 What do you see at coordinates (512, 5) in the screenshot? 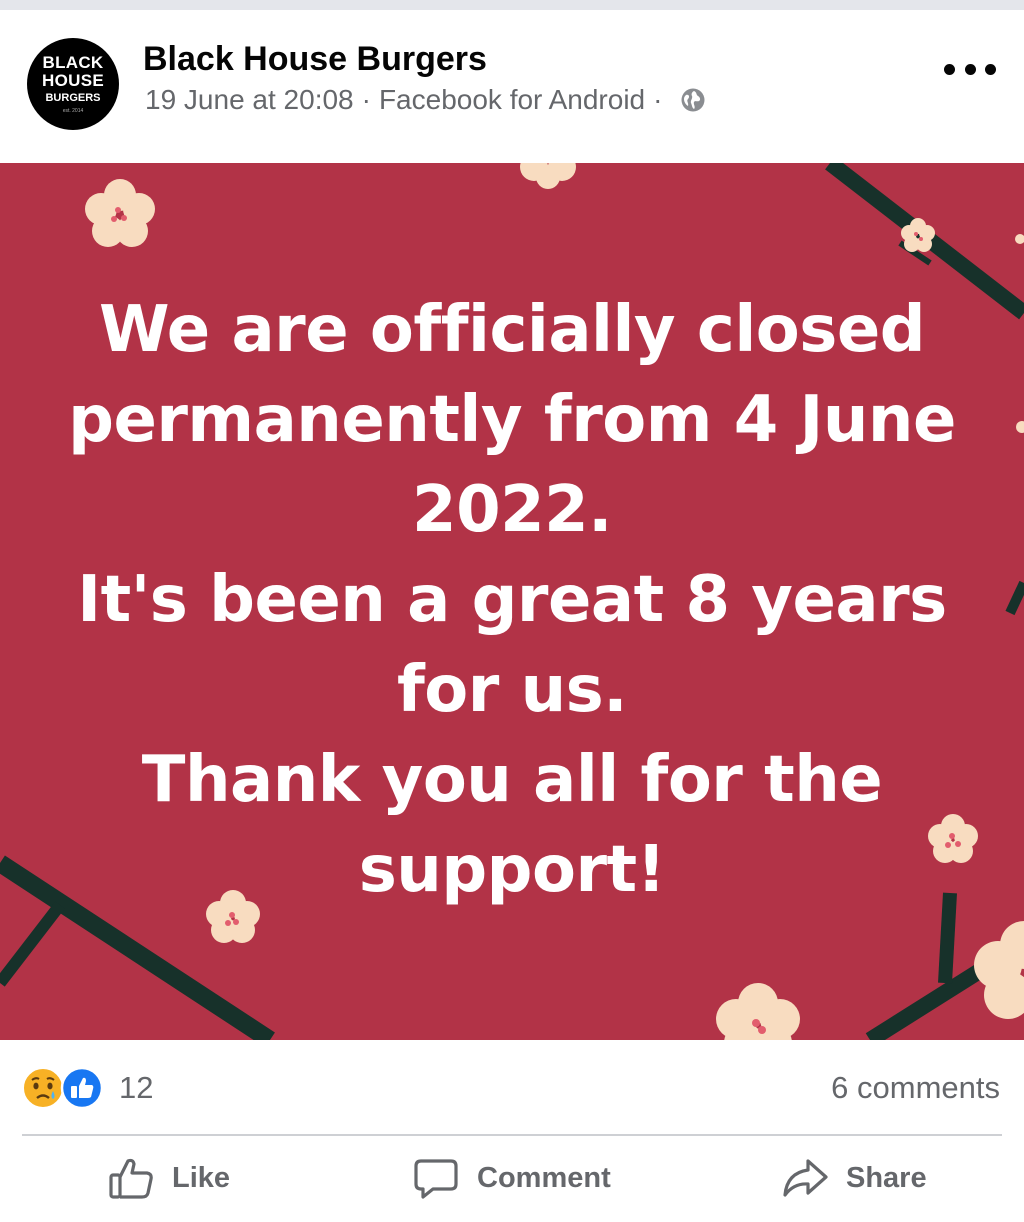
I see `top-divider-bar` at bounding box center [512, 5].